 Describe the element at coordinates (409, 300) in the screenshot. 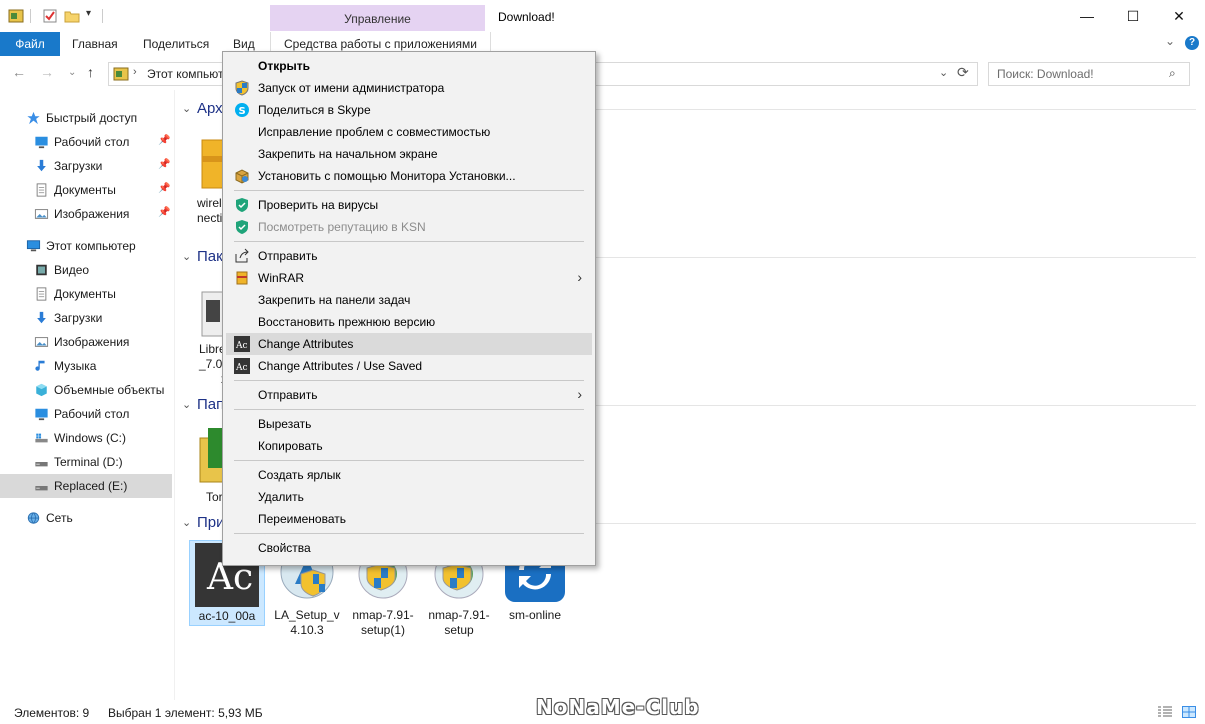

I see `menu-item-pin-taskbar: Закрепить на панели задач` at that location.